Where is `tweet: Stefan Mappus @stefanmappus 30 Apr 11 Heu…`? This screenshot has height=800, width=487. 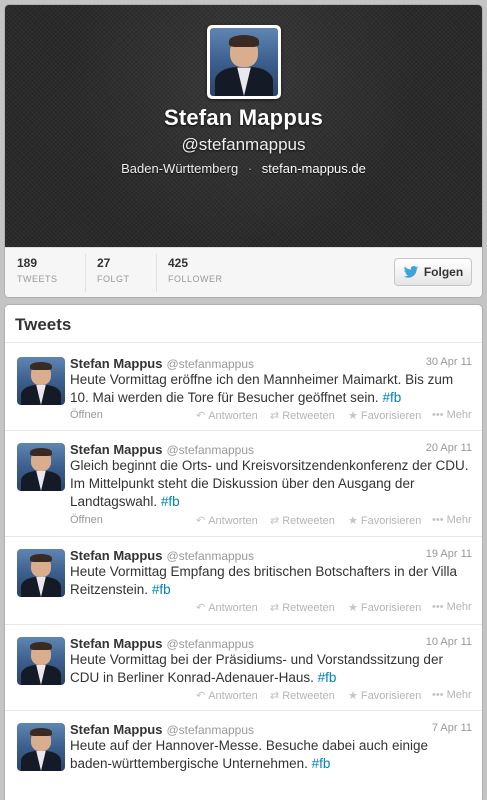
tweet: Stefan Mappus @stefanmappus 30 Apr 11 Heu… is located at coordinates (243, 388).